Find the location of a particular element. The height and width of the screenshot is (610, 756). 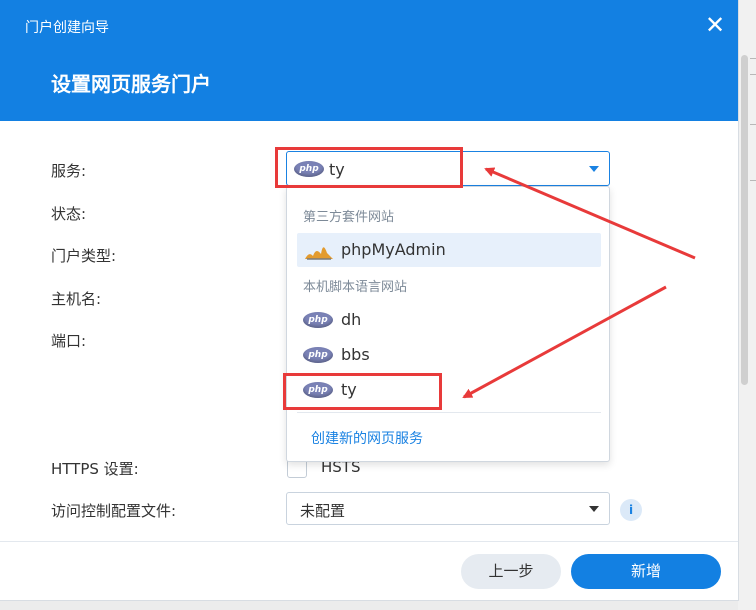

menu-item-label: phpMyAdmin is located at coordinates (393, 249).